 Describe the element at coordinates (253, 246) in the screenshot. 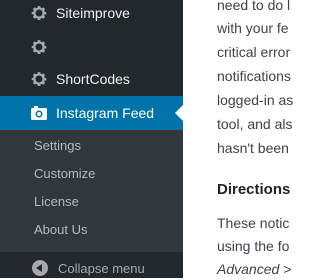

I see `body-text-line: using the fo` at that location.